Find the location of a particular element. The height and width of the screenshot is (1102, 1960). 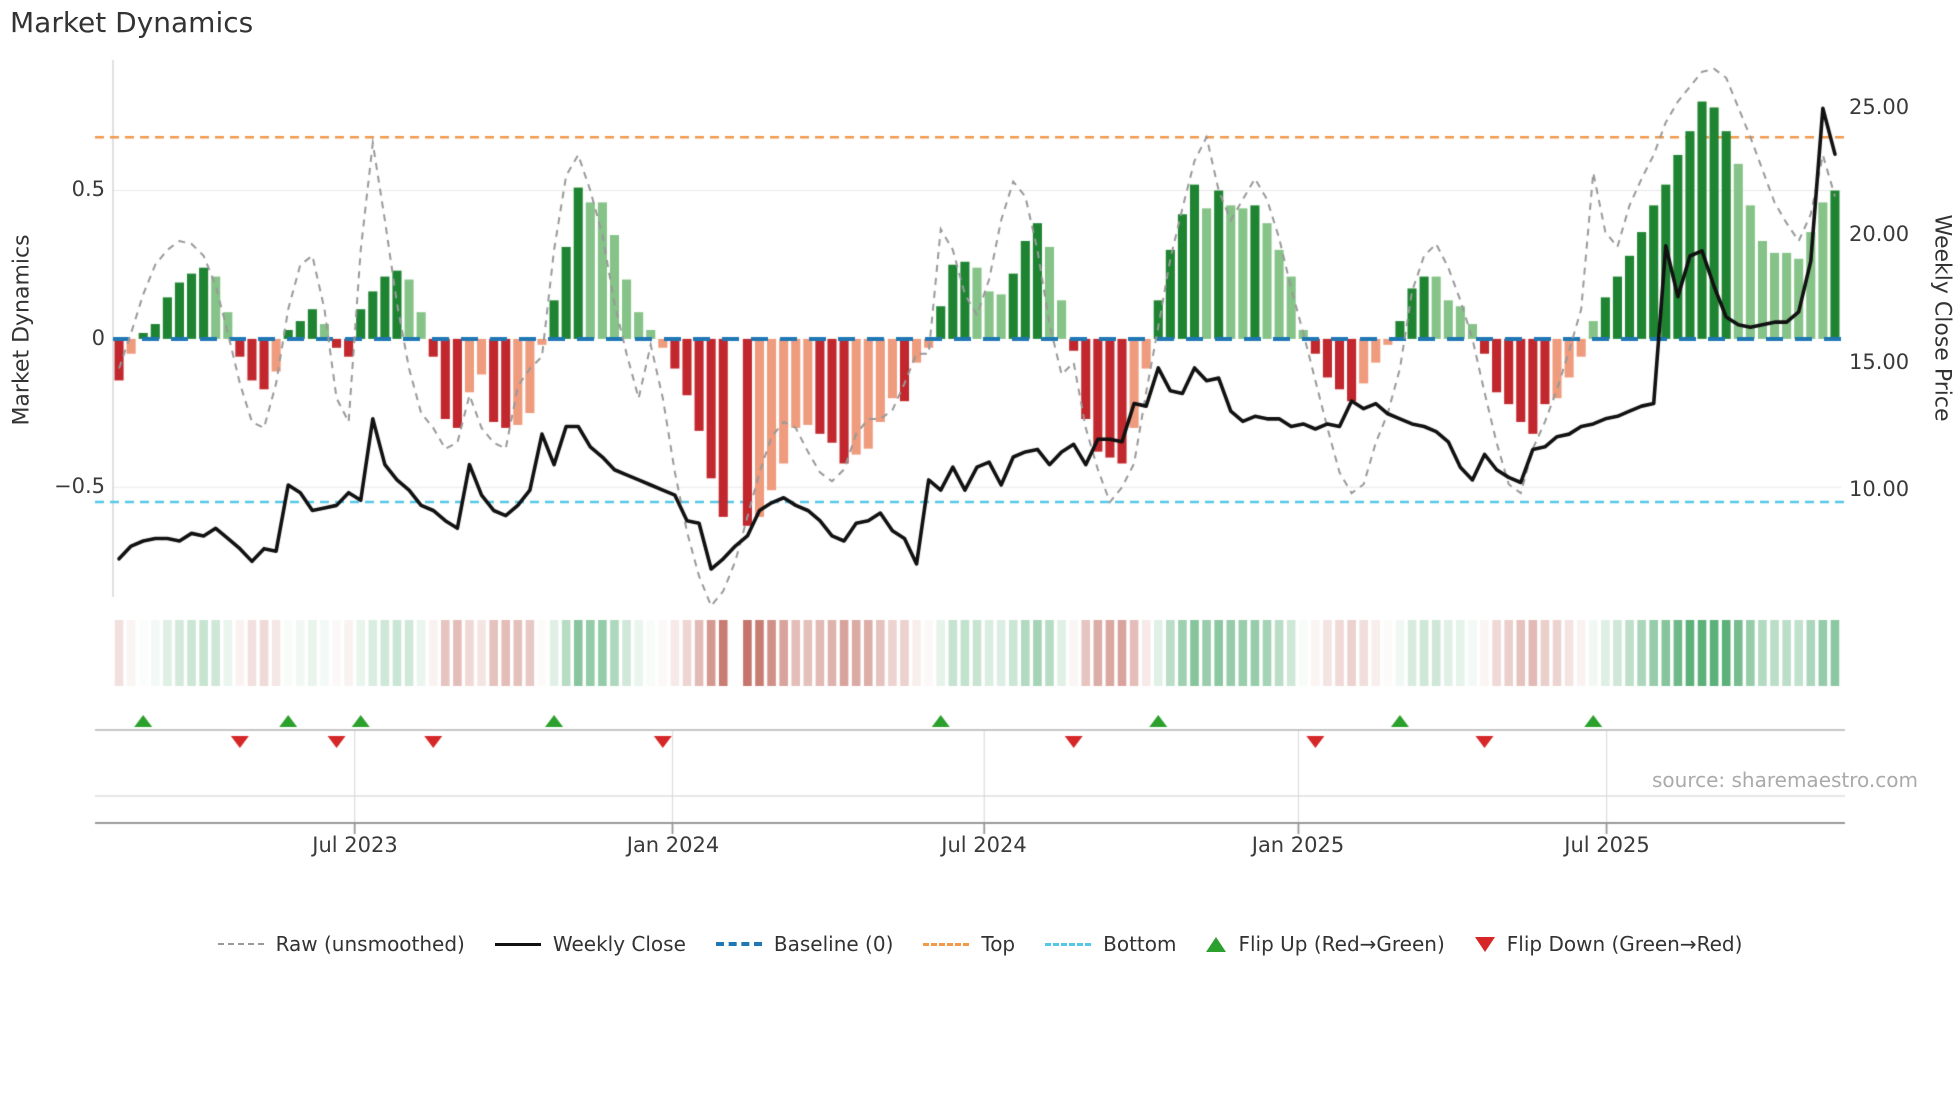

right-axis-tick: 20.00 is located at coordinates (1879, 234).